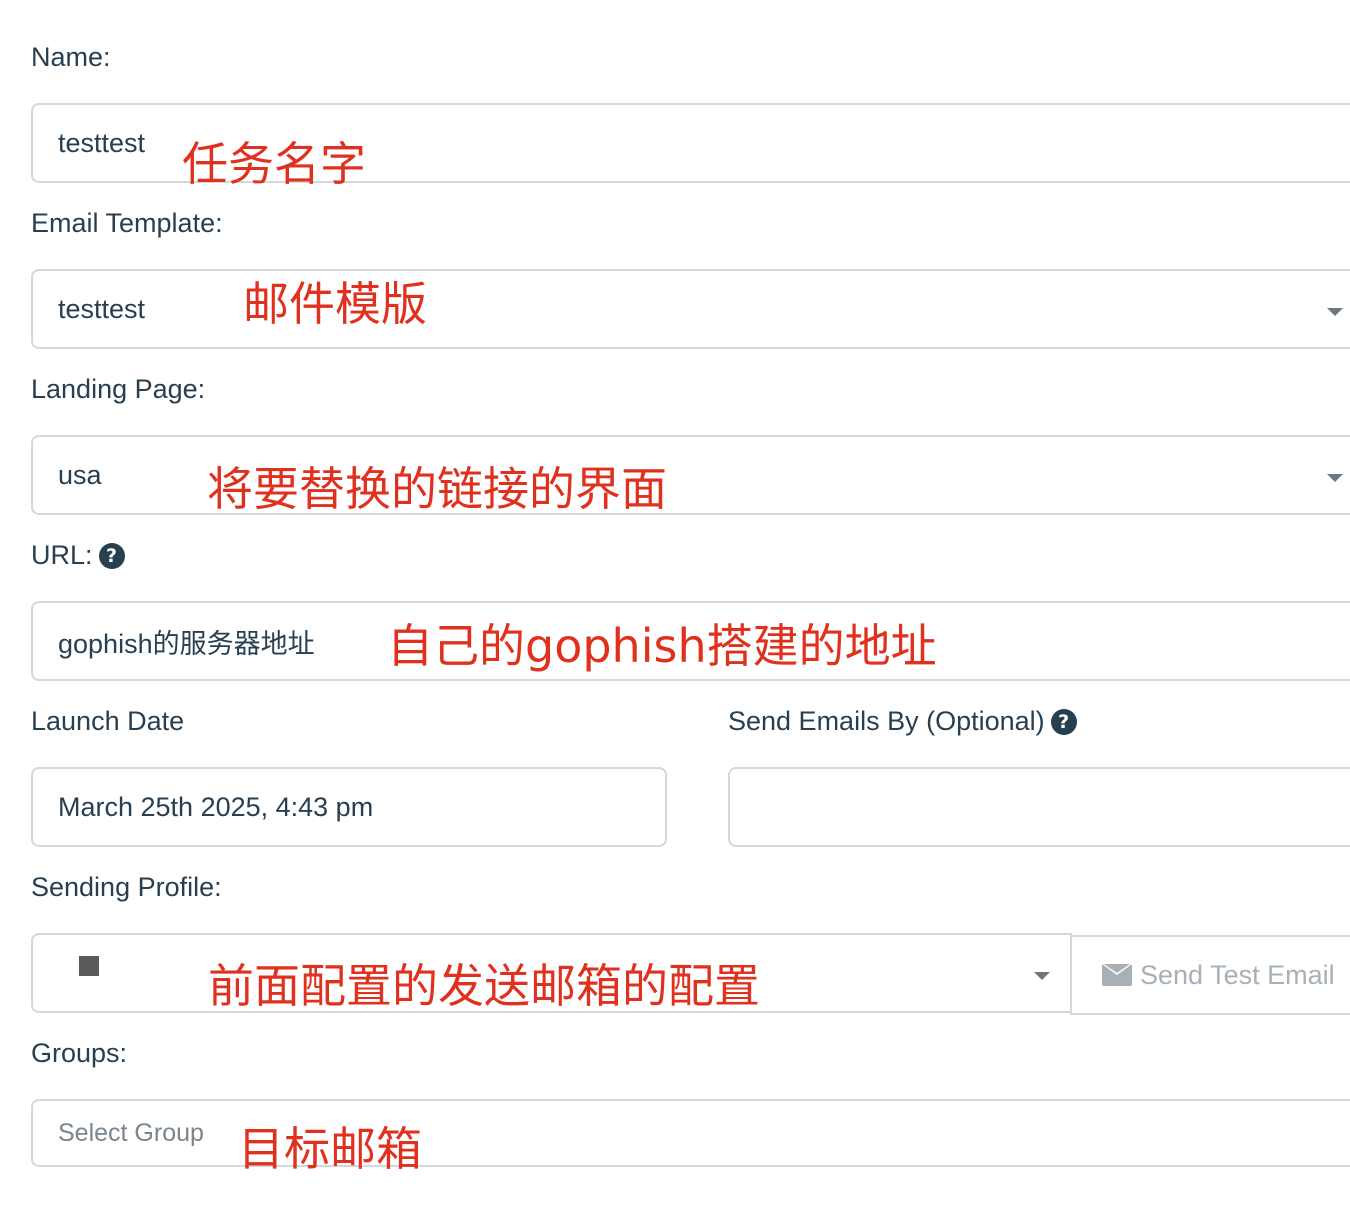  What do you see at coordinates (1237, 974) in the screenshot?
I see `send-test-email-label: Send Test Email` at bounding box center [1237, 974].